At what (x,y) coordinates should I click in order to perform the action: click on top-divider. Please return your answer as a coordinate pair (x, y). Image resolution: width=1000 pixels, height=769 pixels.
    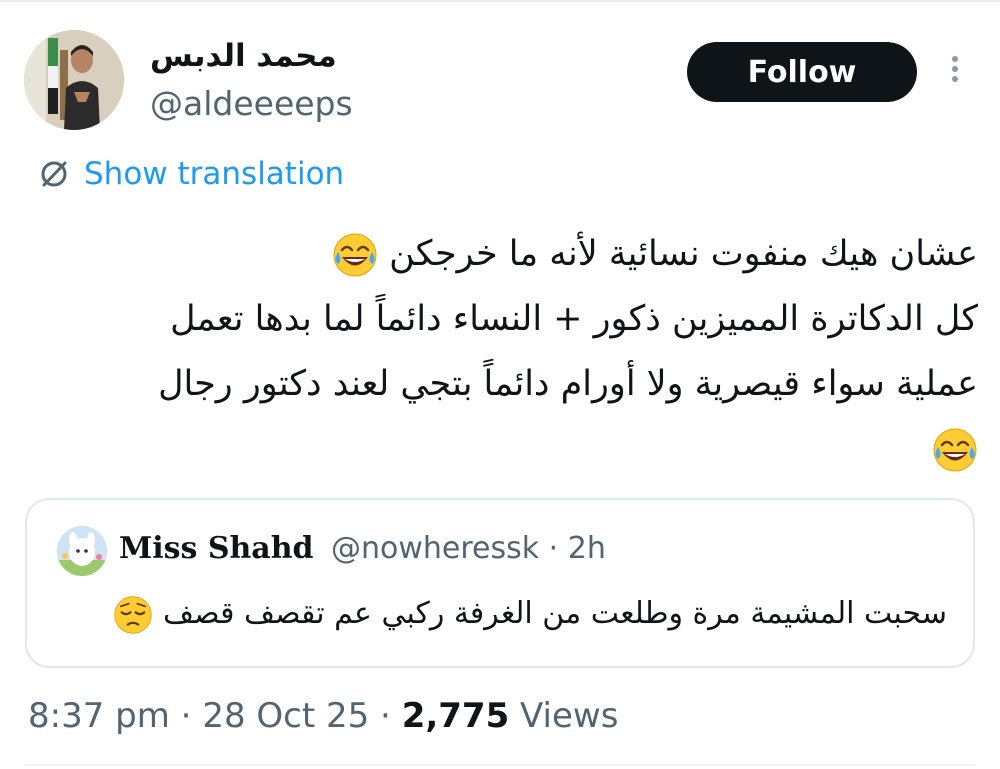
    Looking at the image, I should click on (500, 1).